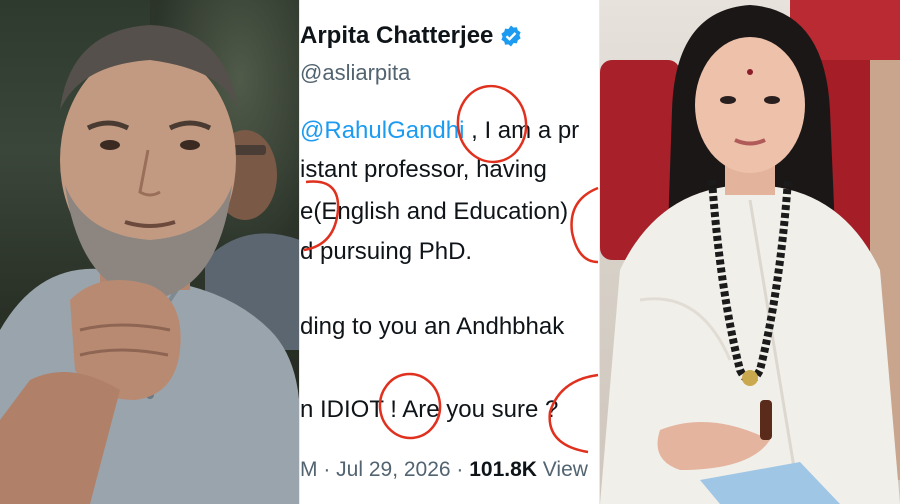 Image resolution: width=900 pixels, height=504 pixels. I want to click on red-arc-right-line3, so click(584, 225).